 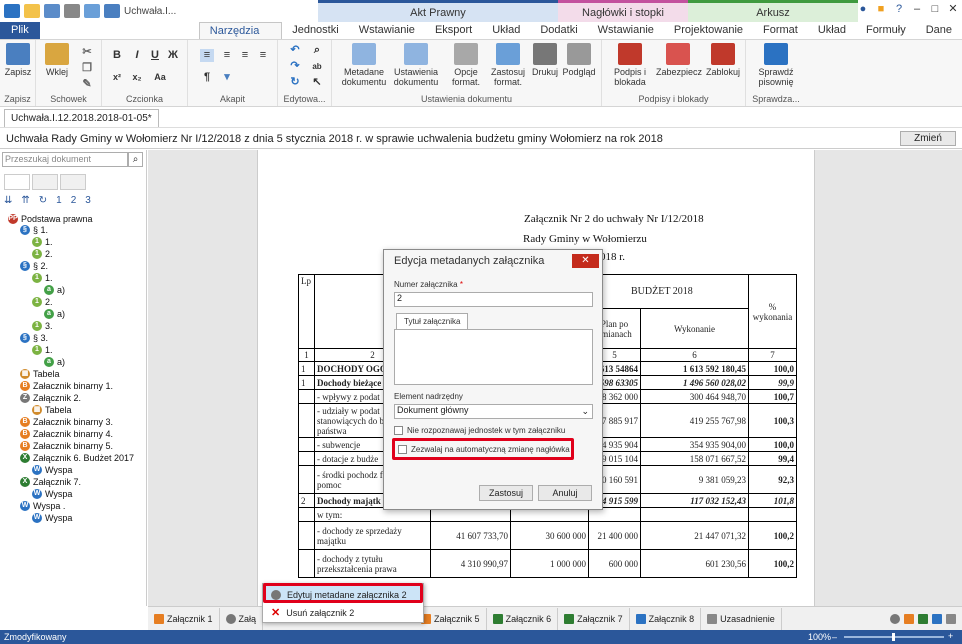 What do you see at coordinates (939, 30) in the screenshot?
I see `tab-dane: Dane` at bounding box center [939, 30].